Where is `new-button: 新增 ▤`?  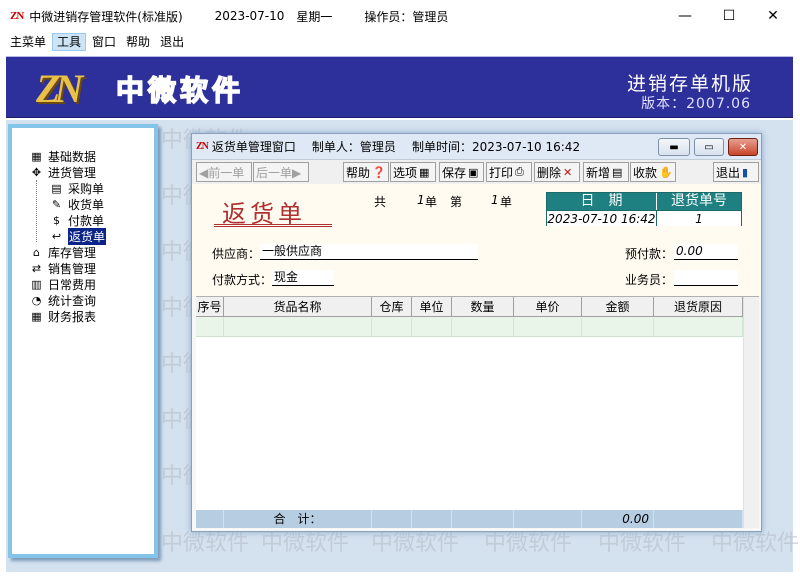
new-button: 新增 ▤ is located at coordinates (606, 172).